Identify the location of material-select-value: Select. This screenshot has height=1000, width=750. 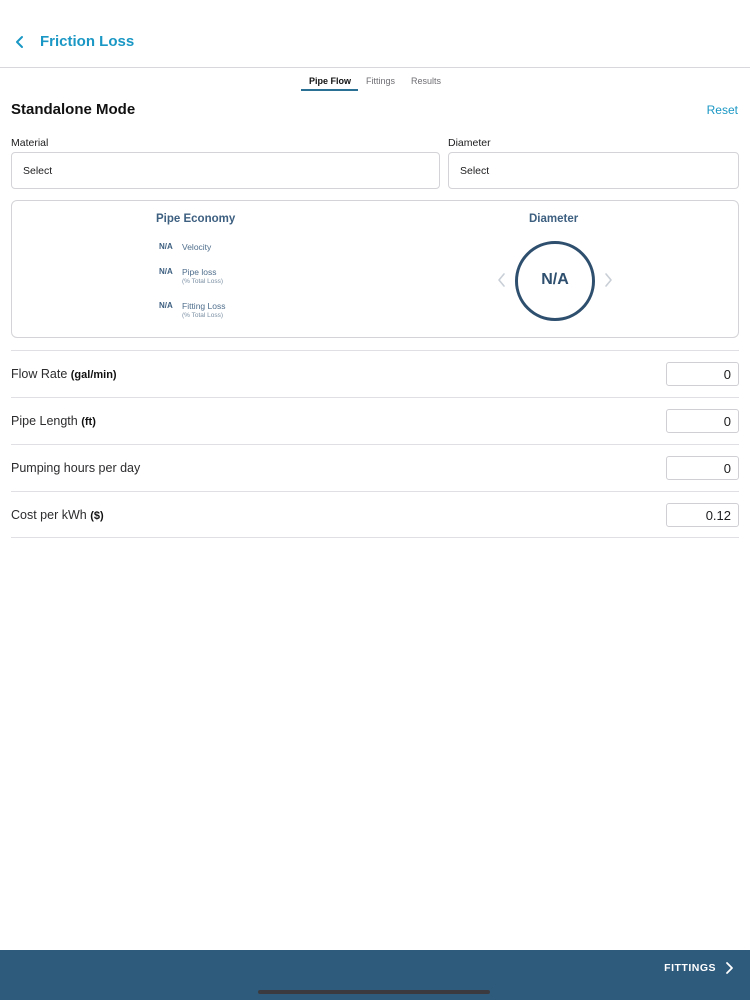
(38, 171).